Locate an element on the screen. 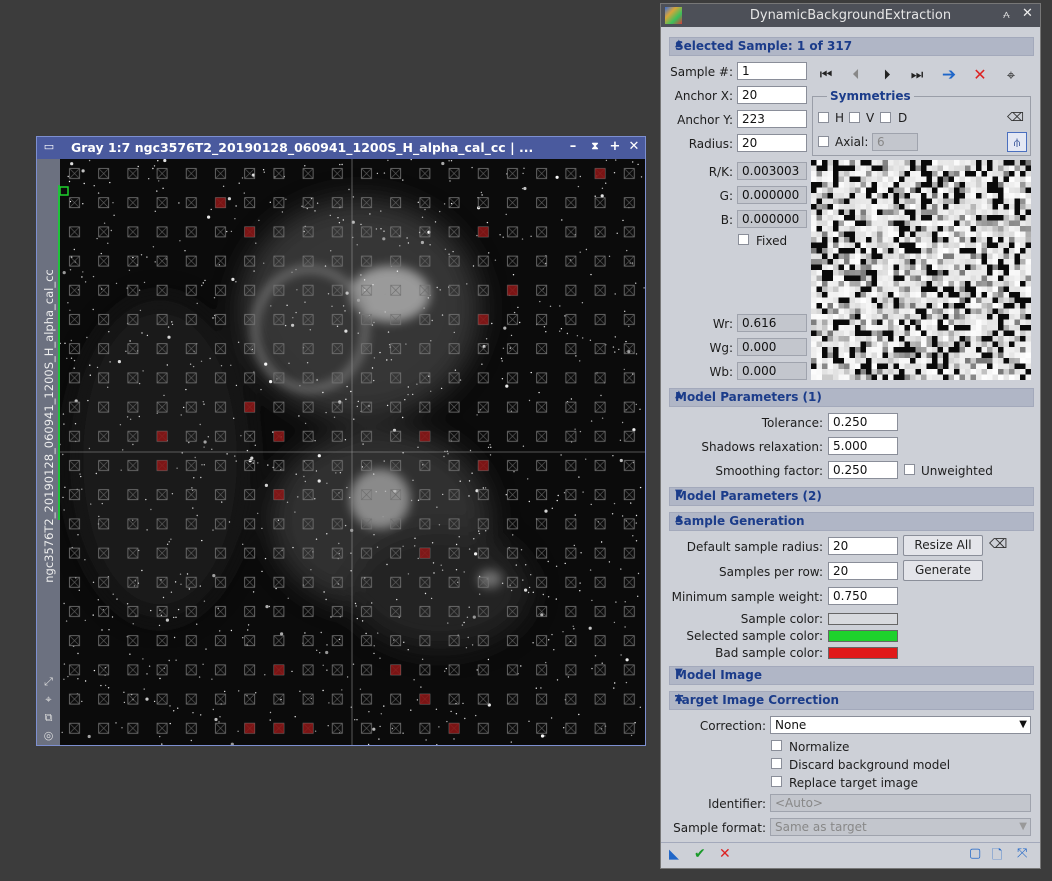  sample-format-select: Same as target ▼ is located at coordinates (900, 827).